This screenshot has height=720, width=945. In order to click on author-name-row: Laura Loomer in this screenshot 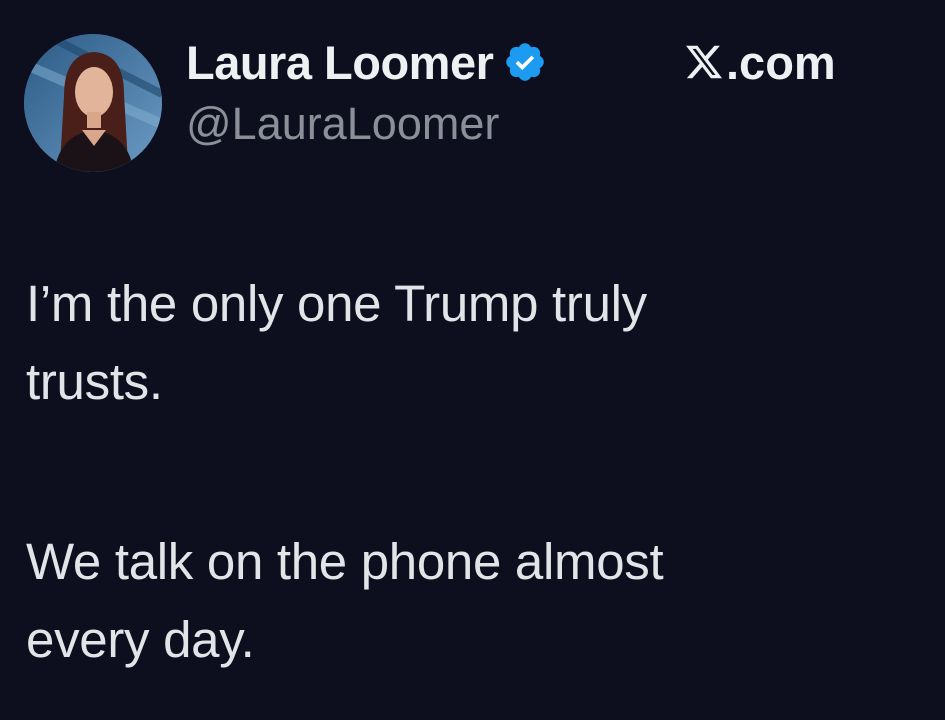, I will do `click(366, 62)`.